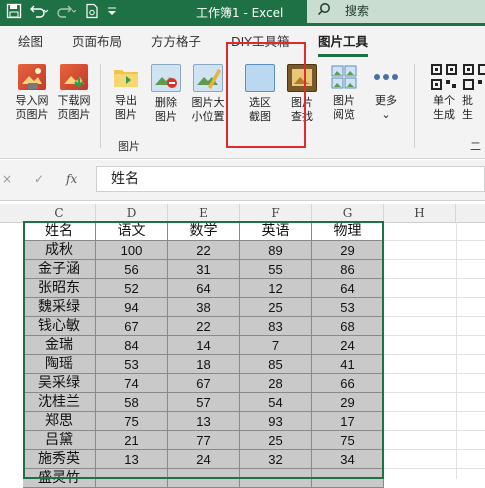 The image size is (485, 488). What do you see at coordinates (348, 269) in the screenshot?
I see `table-cell: 86` at bounding box center [348, 269].